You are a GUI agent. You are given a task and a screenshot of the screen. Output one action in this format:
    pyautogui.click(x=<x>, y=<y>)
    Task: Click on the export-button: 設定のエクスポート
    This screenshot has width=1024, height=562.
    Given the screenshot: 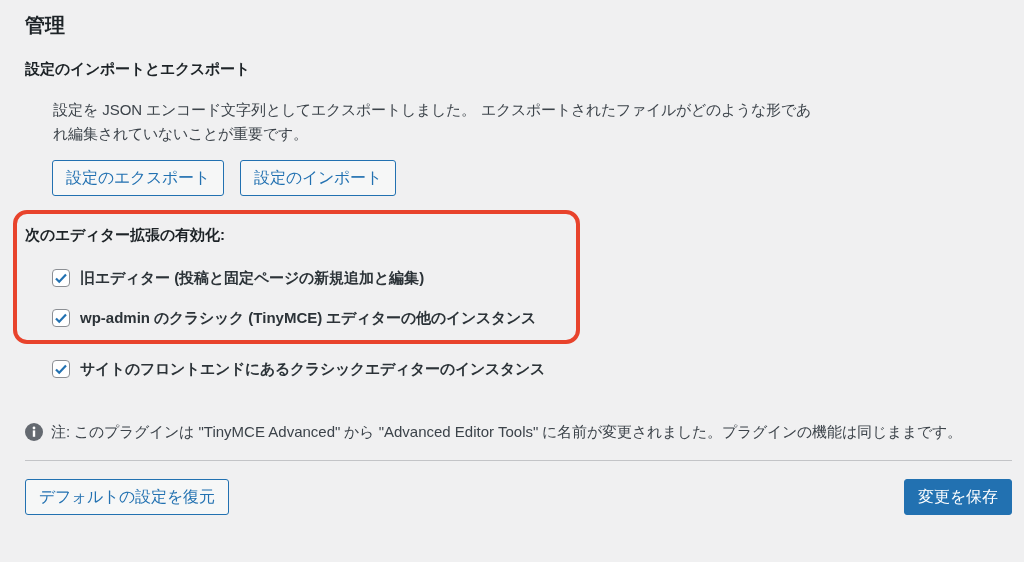 What is the action you would take?
    pyautogui.click(x=138, y=178)
    